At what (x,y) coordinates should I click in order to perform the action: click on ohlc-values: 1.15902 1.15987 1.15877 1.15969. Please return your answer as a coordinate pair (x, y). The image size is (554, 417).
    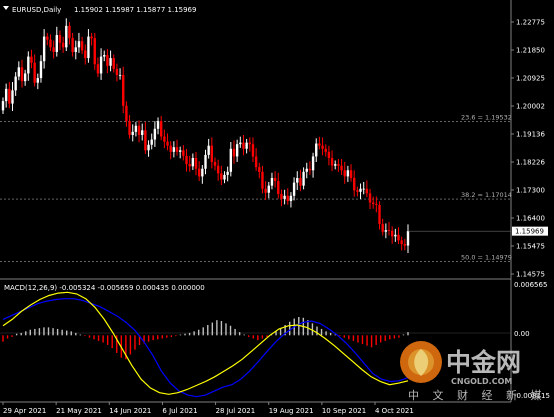
    Looking at the image, I should click on (135, 10).